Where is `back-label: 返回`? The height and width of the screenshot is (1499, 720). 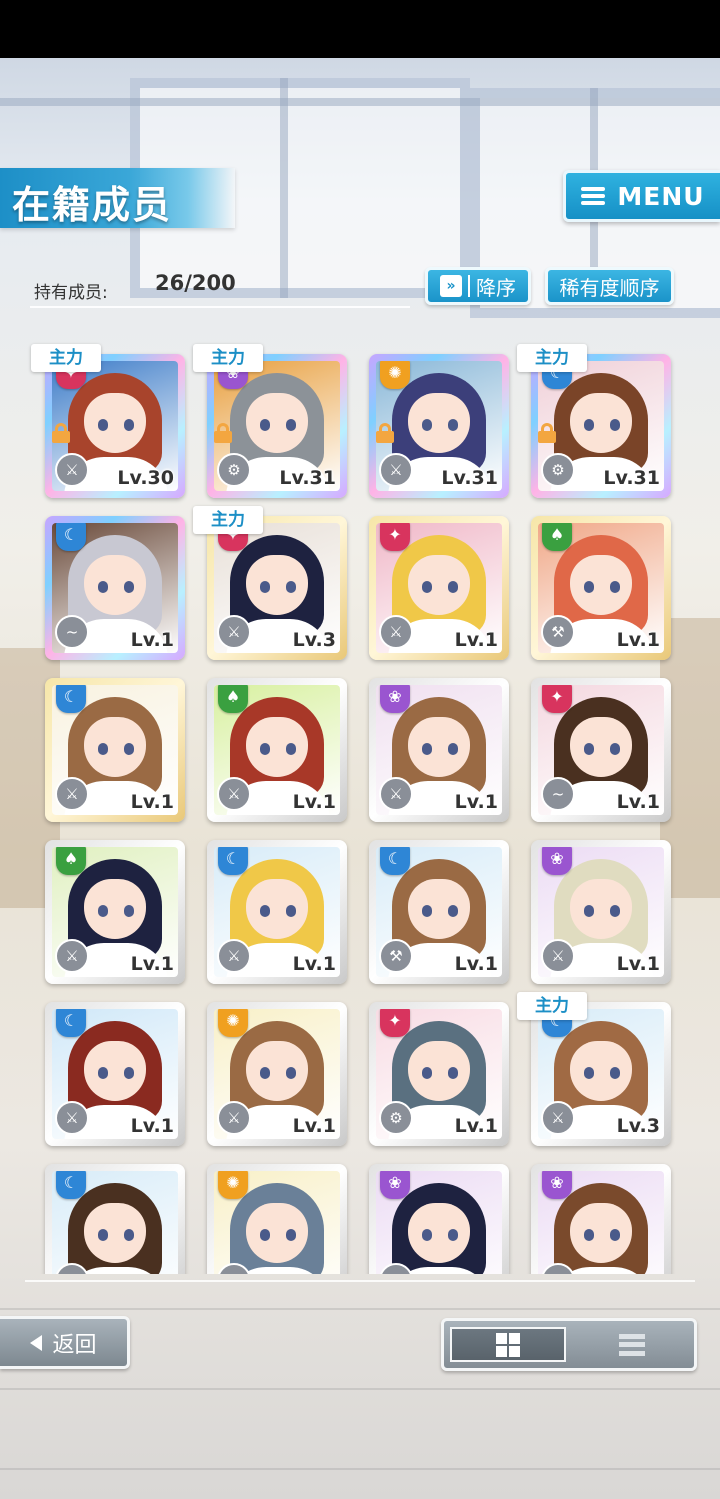
back-label: 返回 is located at coordinates (74, 1345).